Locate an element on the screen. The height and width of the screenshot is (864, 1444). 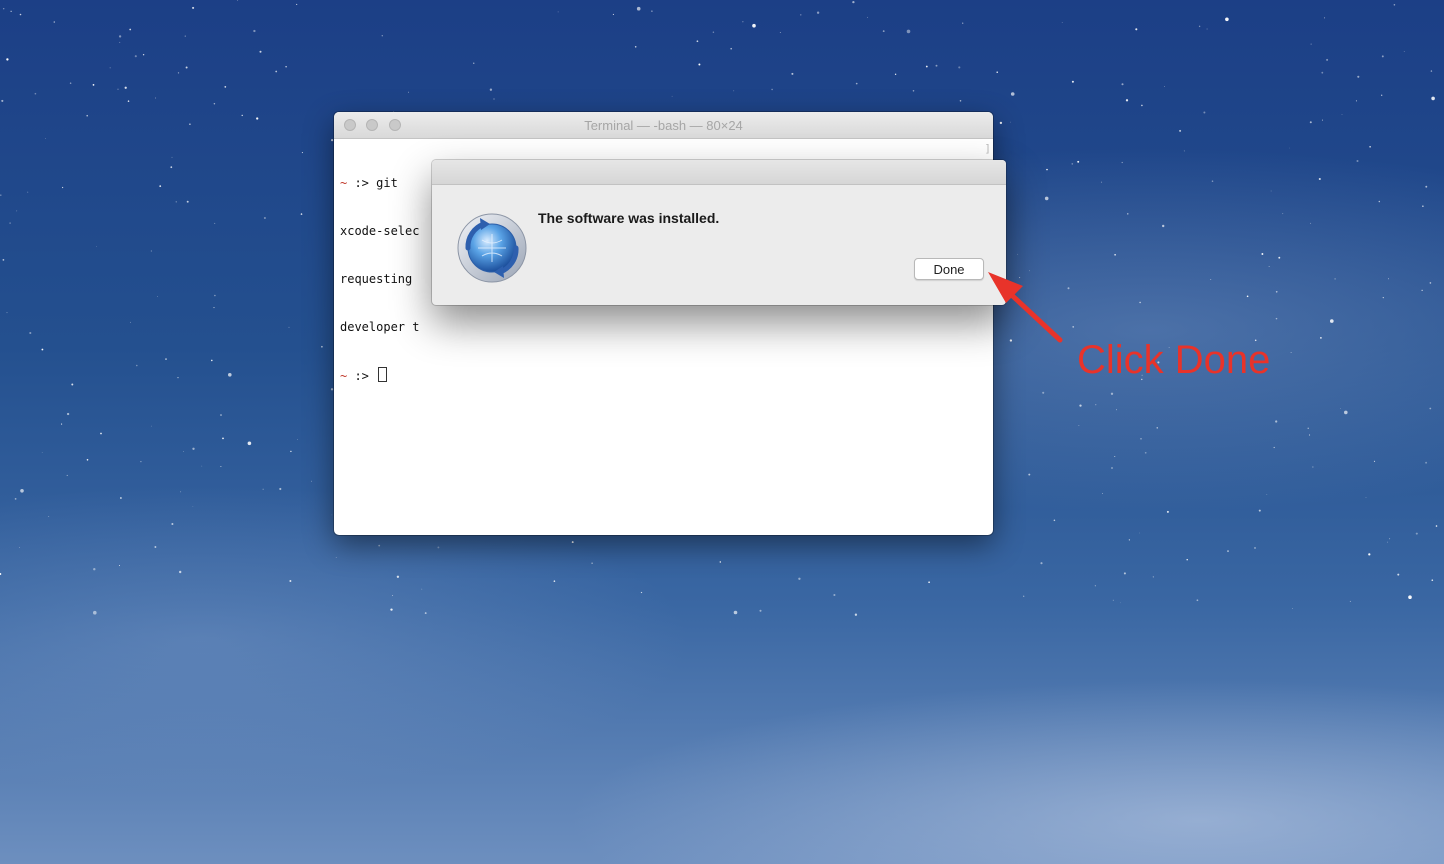
terminal-cursor is located at coordinates (383, 374).